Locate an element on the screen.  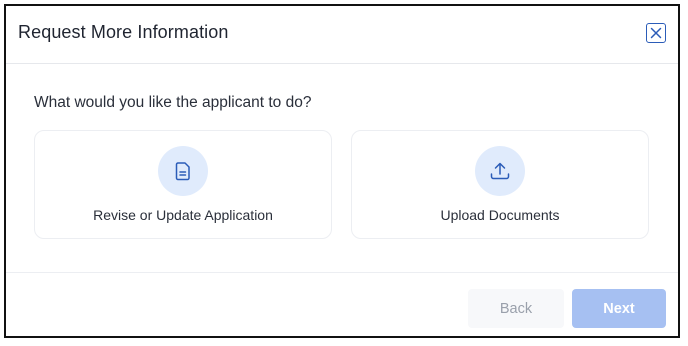
option-label: Upload Documents is located at coordinates (500, 215).